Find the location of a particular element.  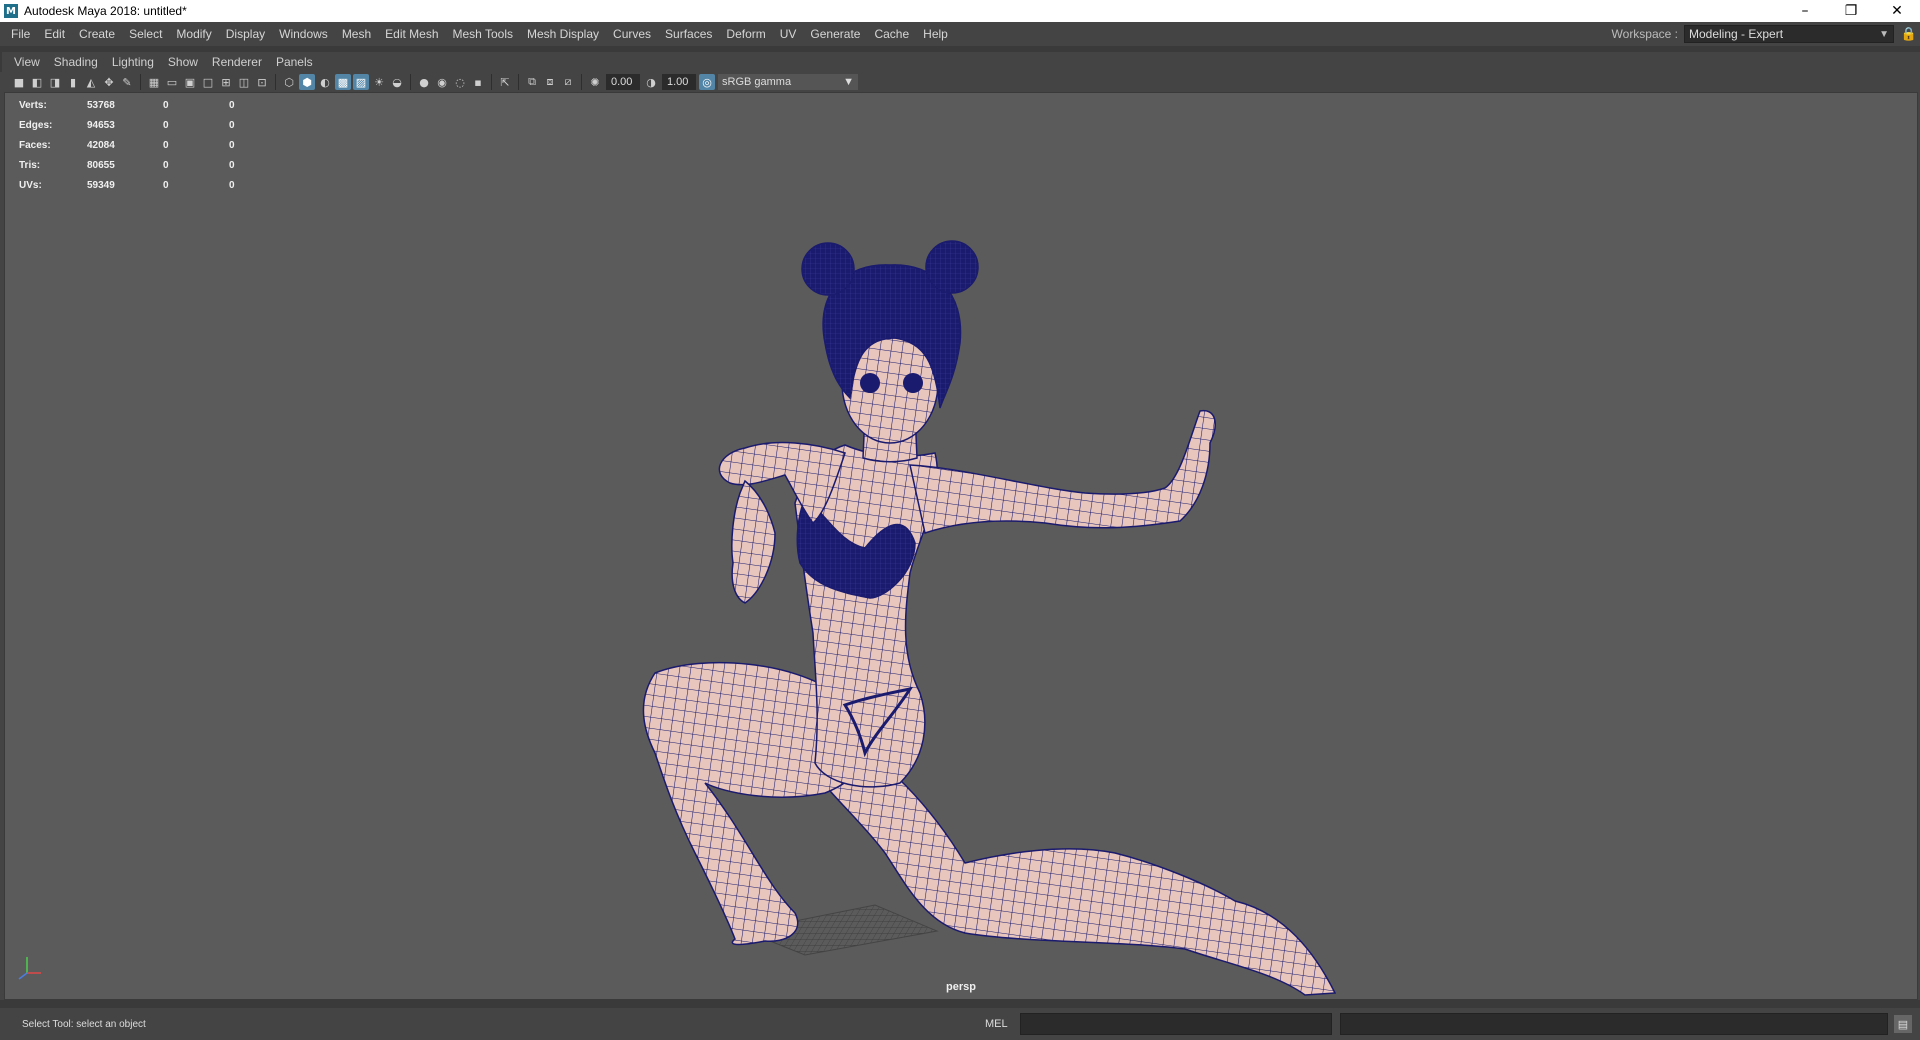

restore-button: ❐ is located at coordinates (1851, 11).